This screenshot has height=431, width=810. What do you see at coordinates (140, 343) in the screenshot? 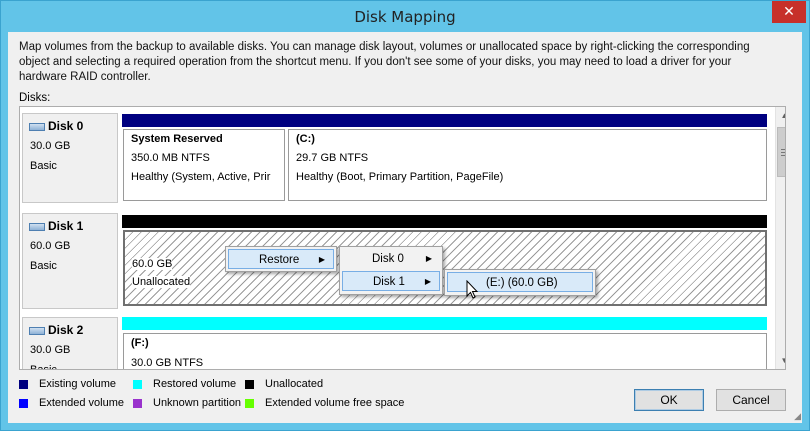
I see `volume-name: (F:)` at bounding box center [140, 343].